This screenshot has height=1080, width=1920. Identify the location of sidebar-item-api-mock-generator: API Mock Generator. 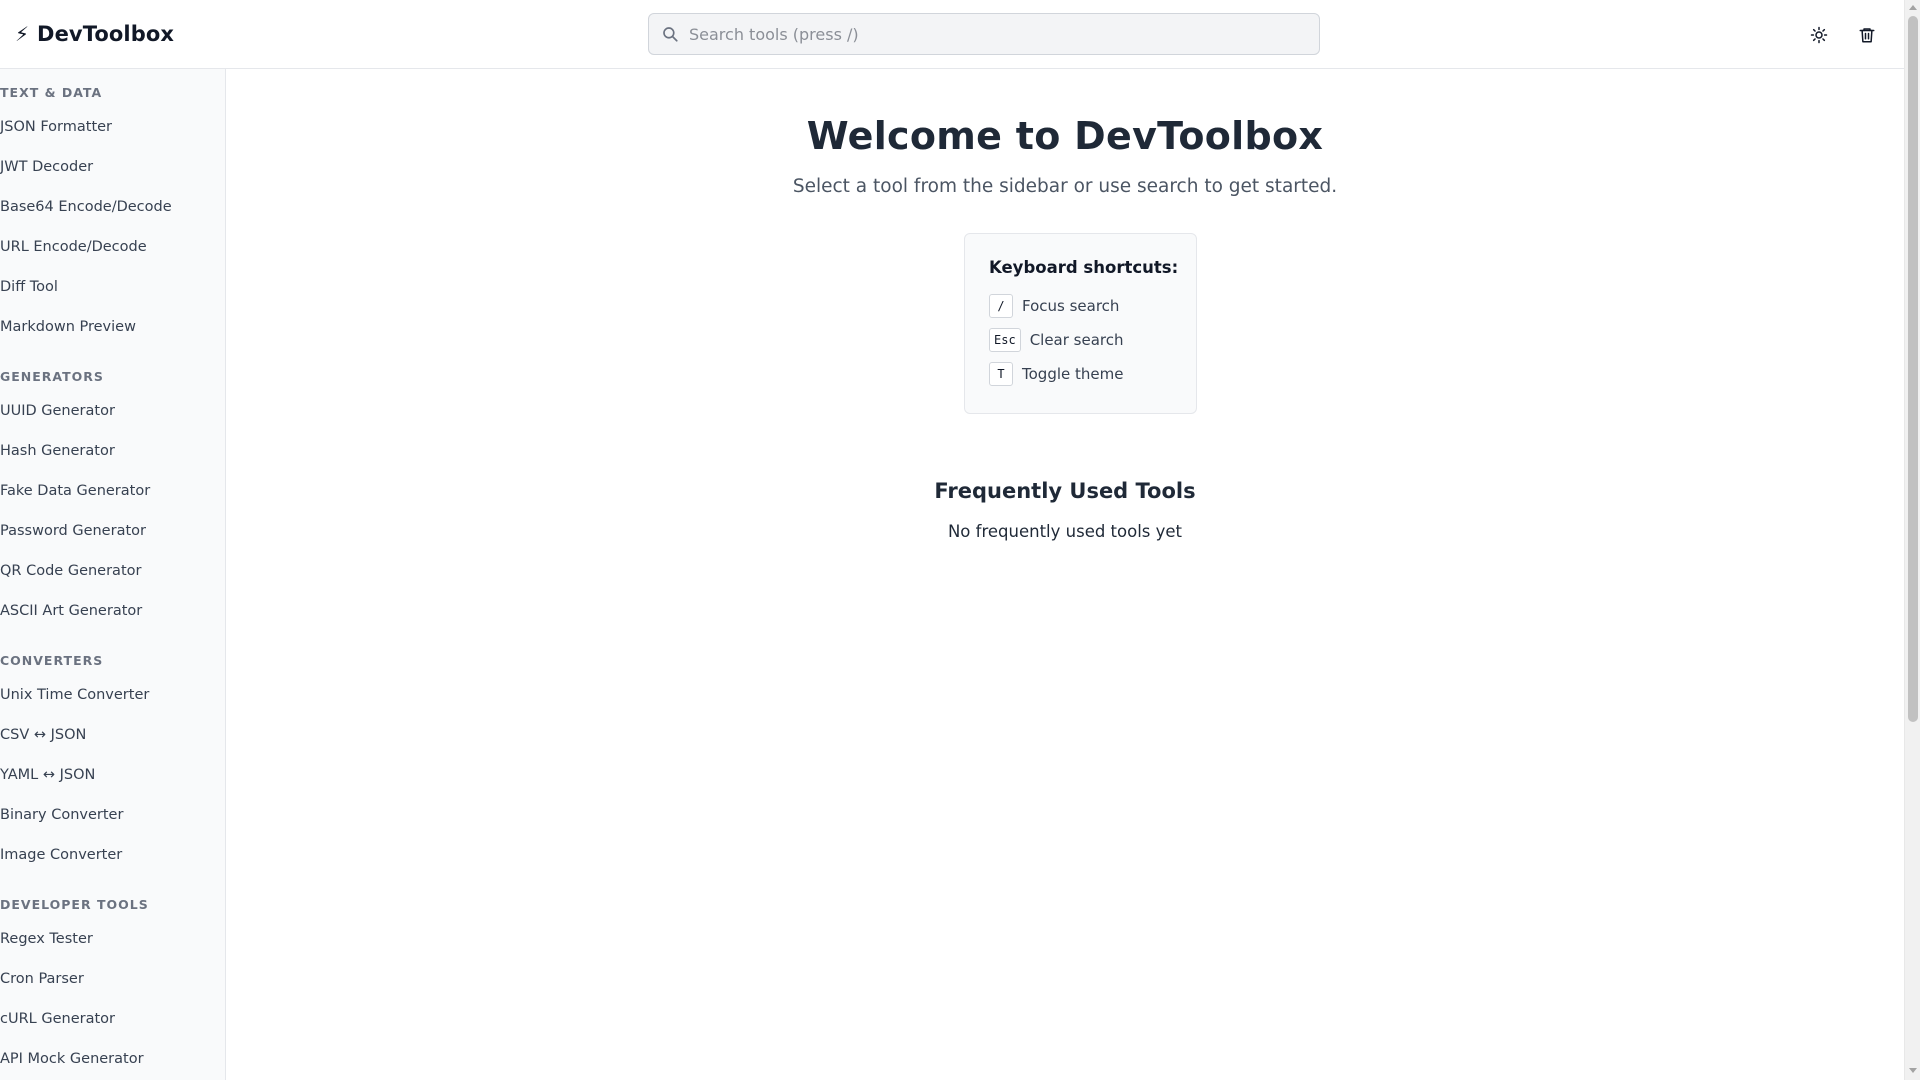
(112, 1059).